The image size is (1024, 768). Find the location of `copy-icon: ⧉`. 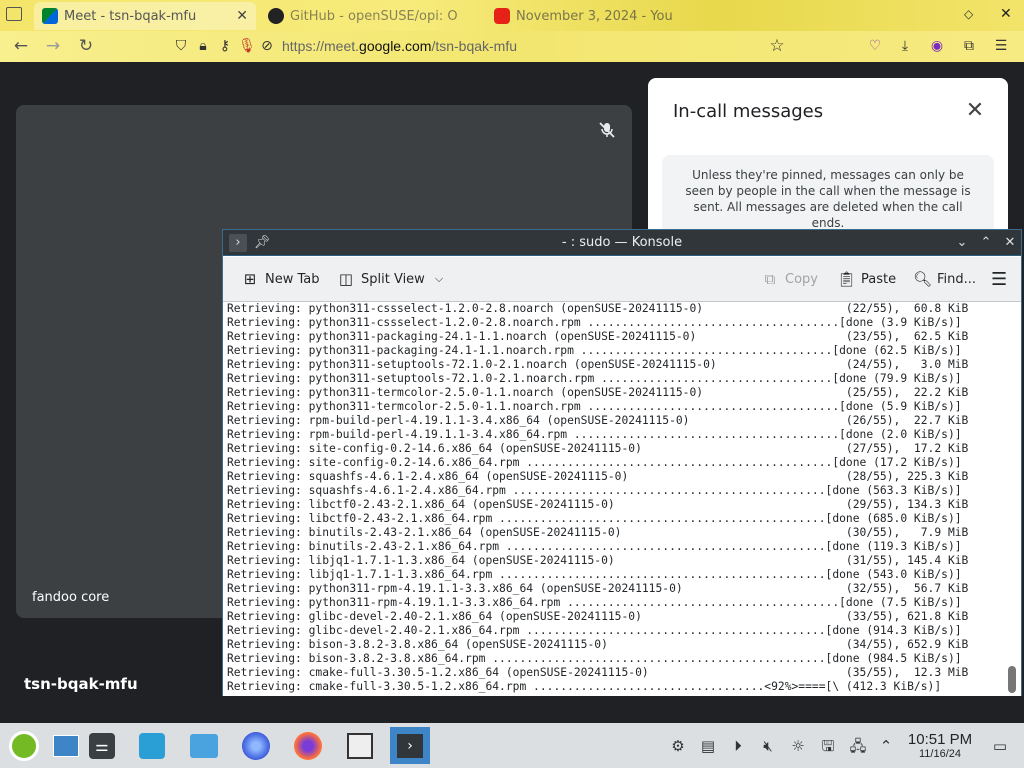

copy-icon: ⧉ is located at coordinates (770, 279).